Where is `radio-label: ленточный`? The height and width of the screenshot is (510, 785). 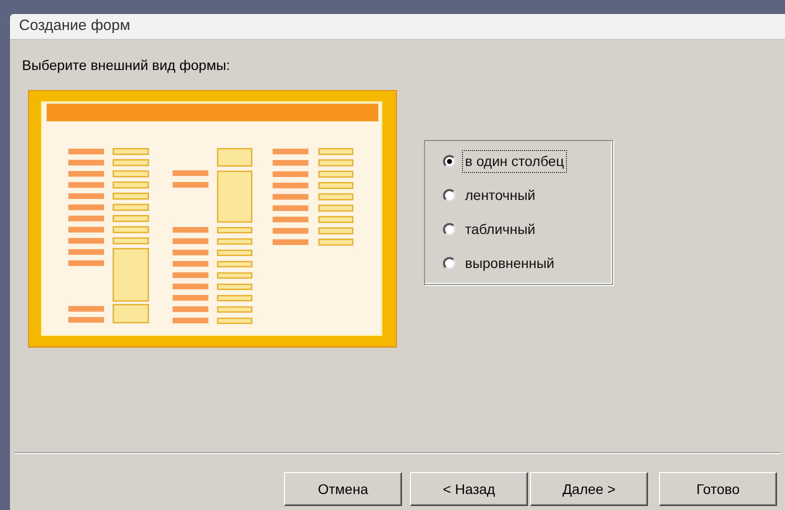 radio-label: ленточный is located at coordinates (500, 195).